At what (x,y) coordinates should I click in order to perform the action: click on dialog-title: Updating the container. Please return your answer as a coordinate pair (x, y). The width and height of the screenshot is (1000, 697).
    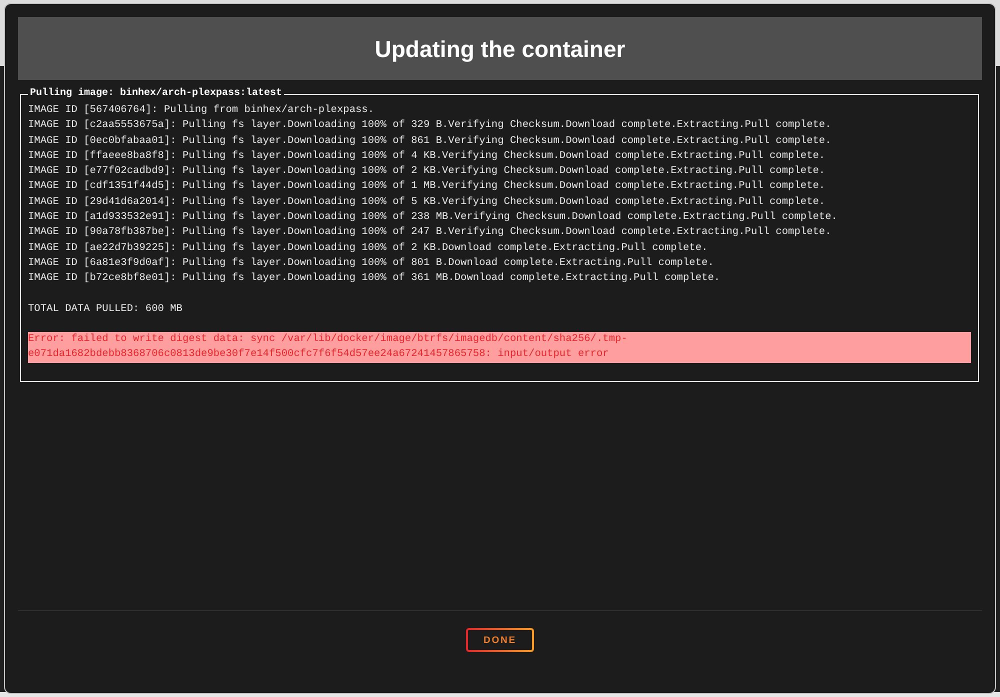
    Looking at the image, I should click on (500, 48).